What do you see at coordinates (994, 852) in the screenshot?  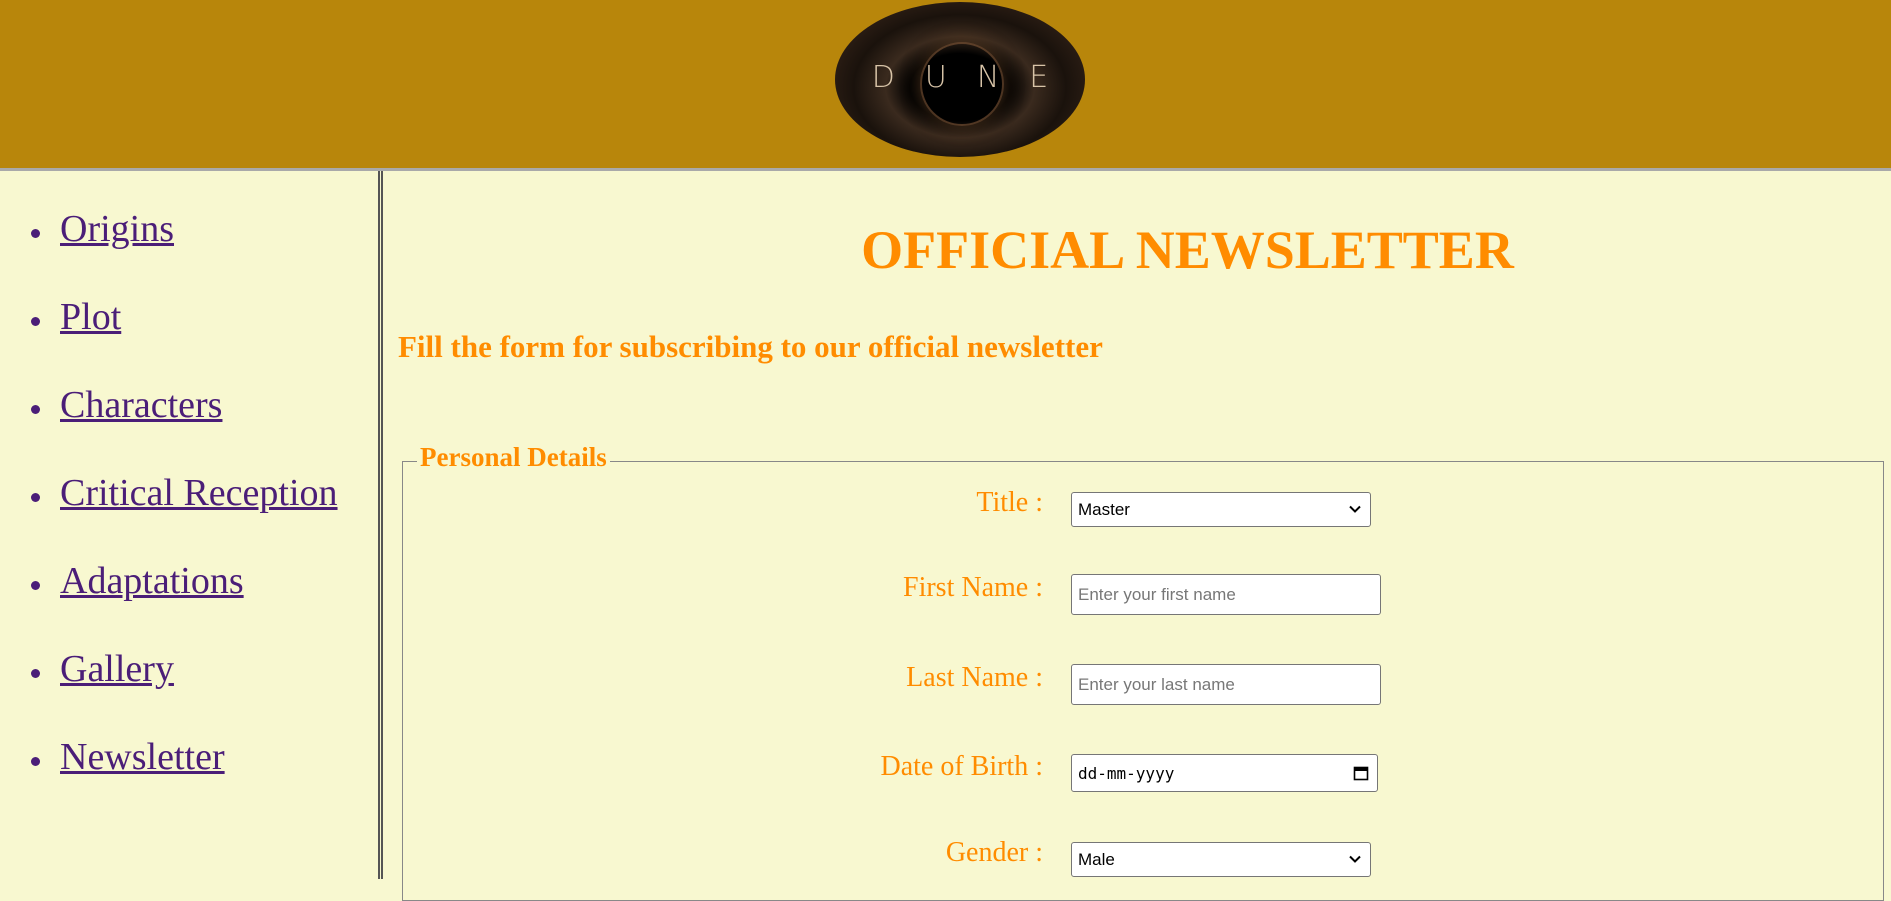 I see `gender-label: Gender :` at bounding box center [994, 852].